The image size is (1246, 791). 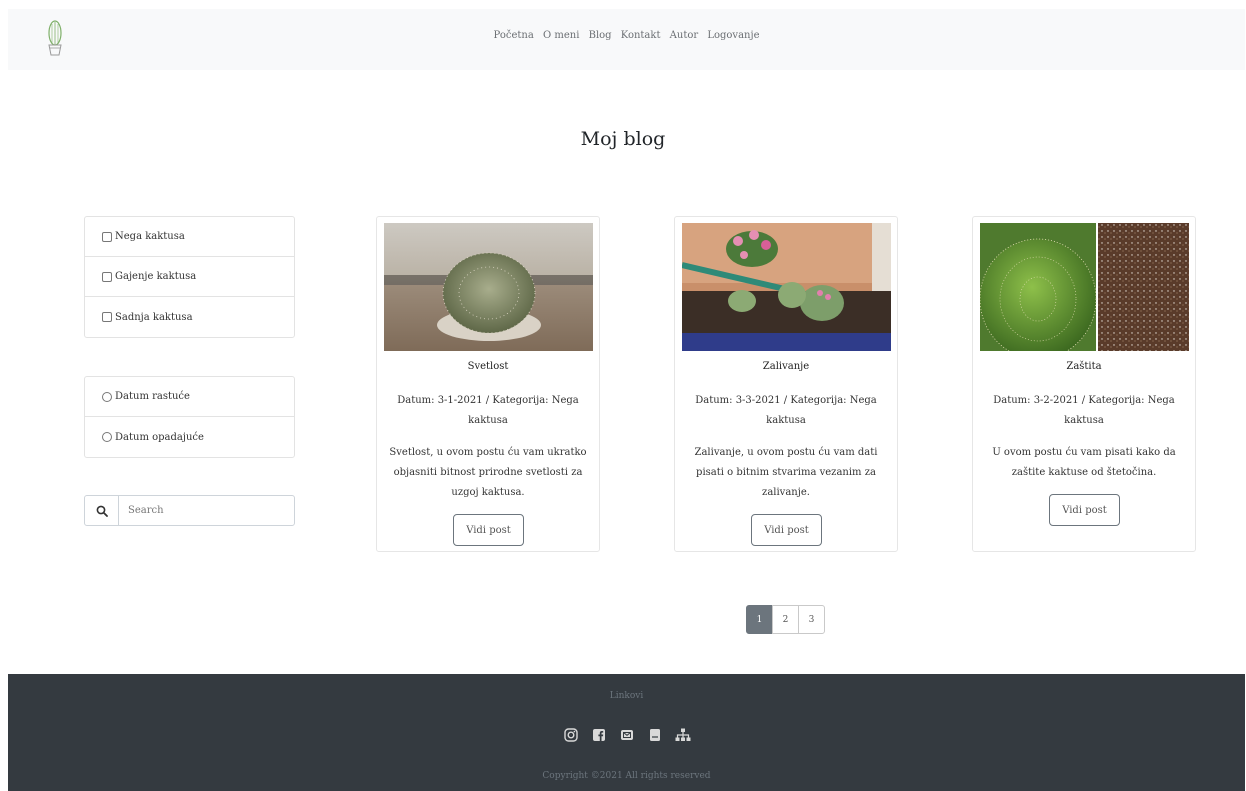 What do you see at coordinates (786, 366) in the screenshot?
I see `post-title: Zalivanje` at bounding box center [786, 366].